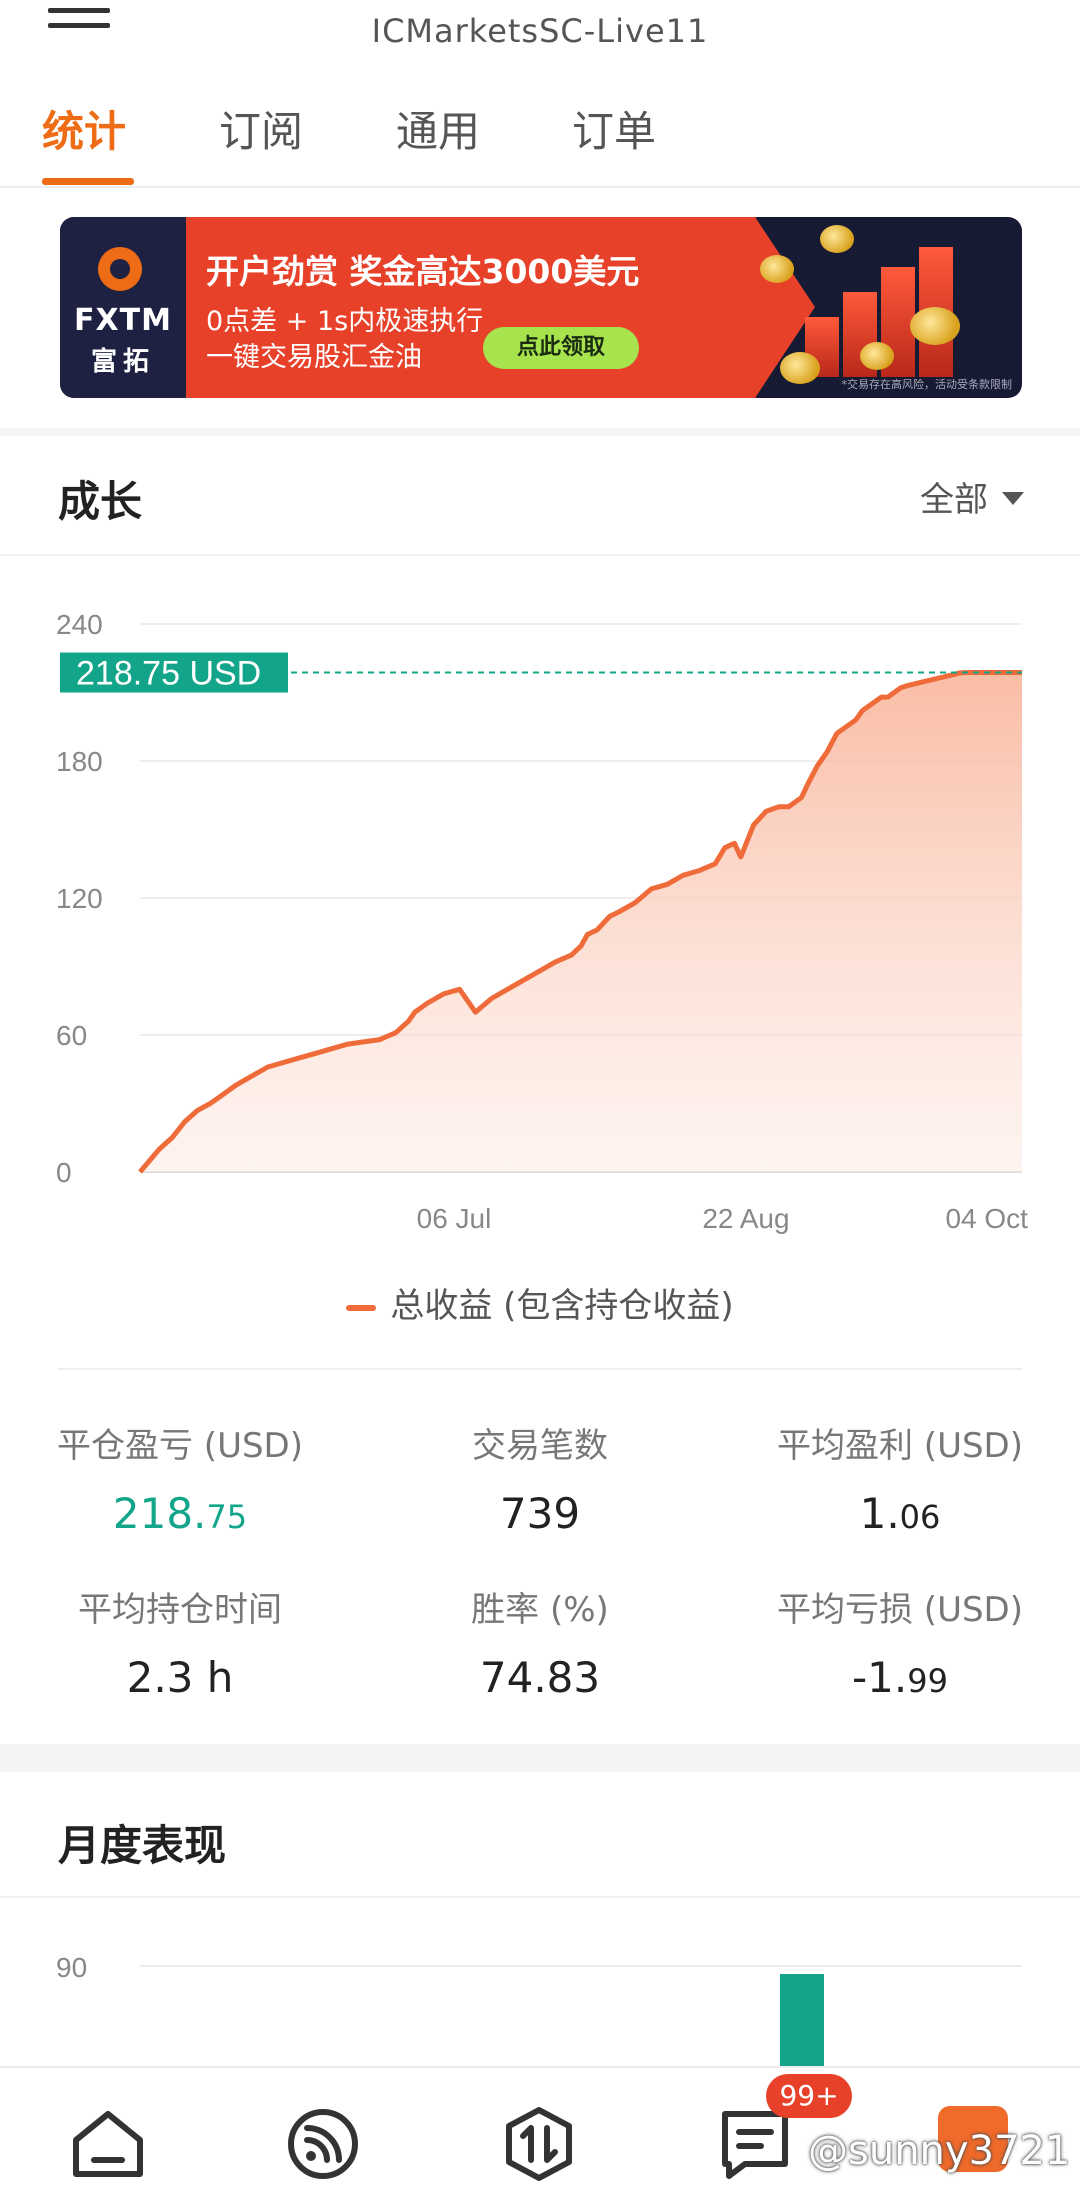 The image size is (1080, 2210). Describe the element at coordinates (900, 1677) in the screenshot. I see `stat-value: -1.99` at that location.